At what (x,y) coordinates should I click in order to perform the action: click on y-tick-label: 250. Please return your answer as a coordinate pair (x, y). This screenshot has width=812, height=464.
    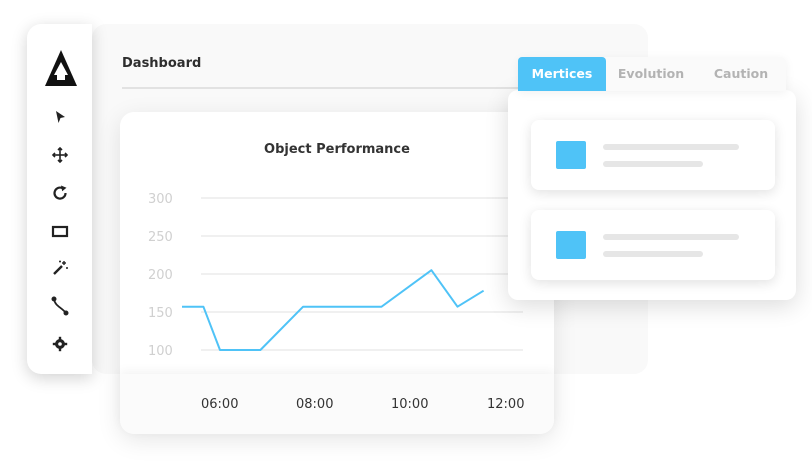
    Looking at the image, I should click on (160, 237).